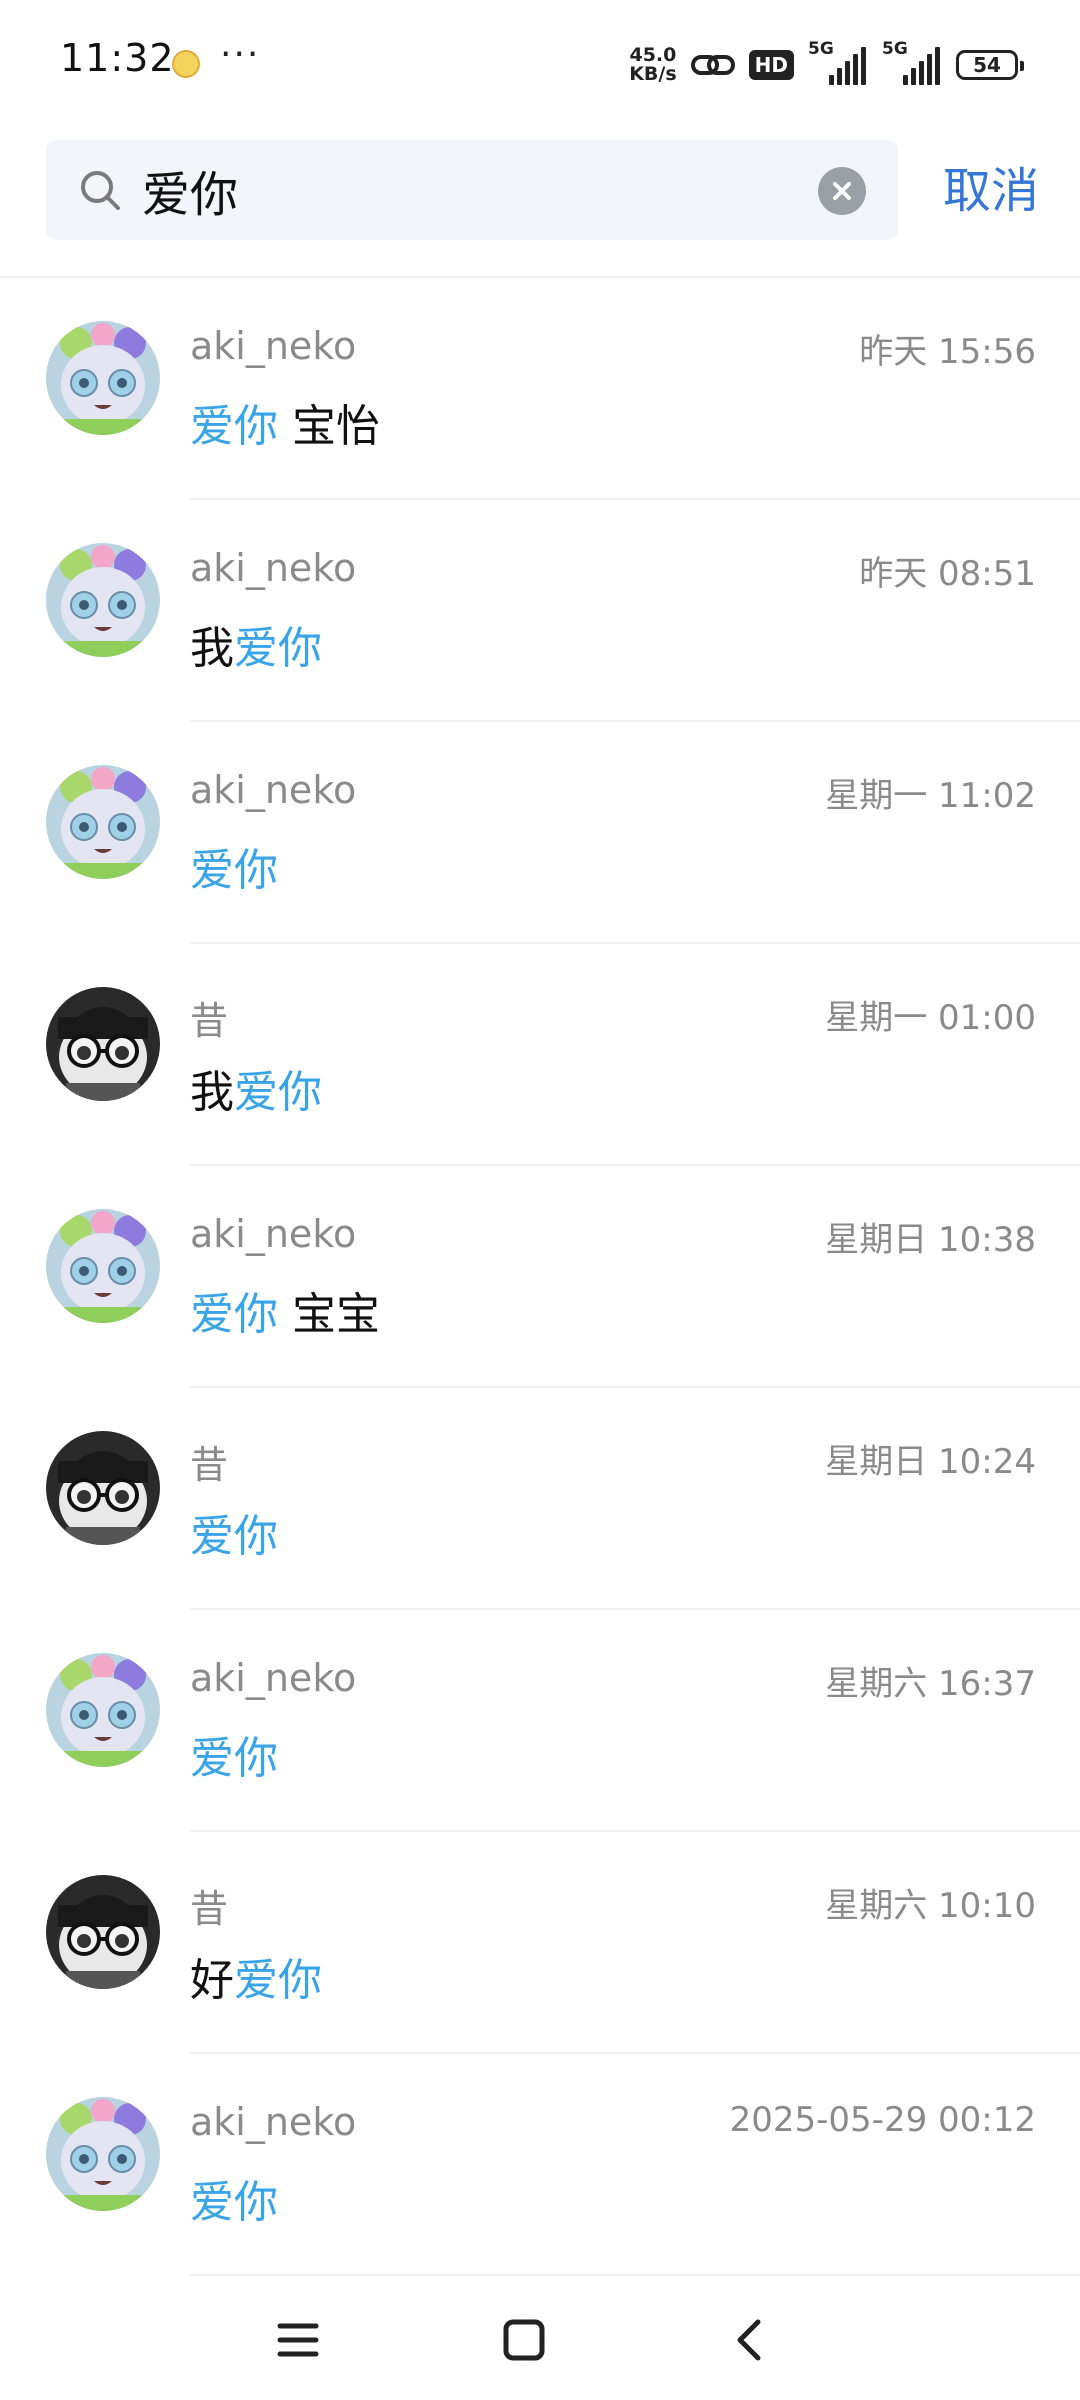 Image resolution: width=1080 pixels, height=2400 pixels. Describe the element at coordinates (712, 65) in the screenshot. I see `link-icon` at that location.